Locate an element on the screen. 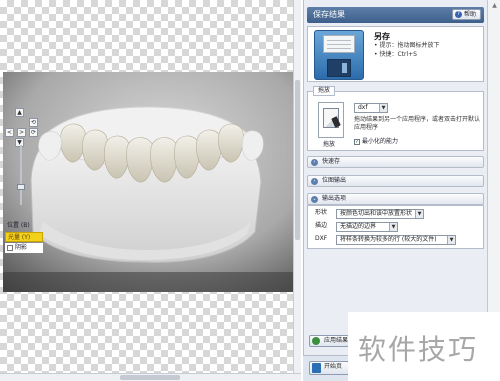 The width and height of the screenshot is (500, 381). help-button: ? 帮助 is located at coordinates (466, 14).